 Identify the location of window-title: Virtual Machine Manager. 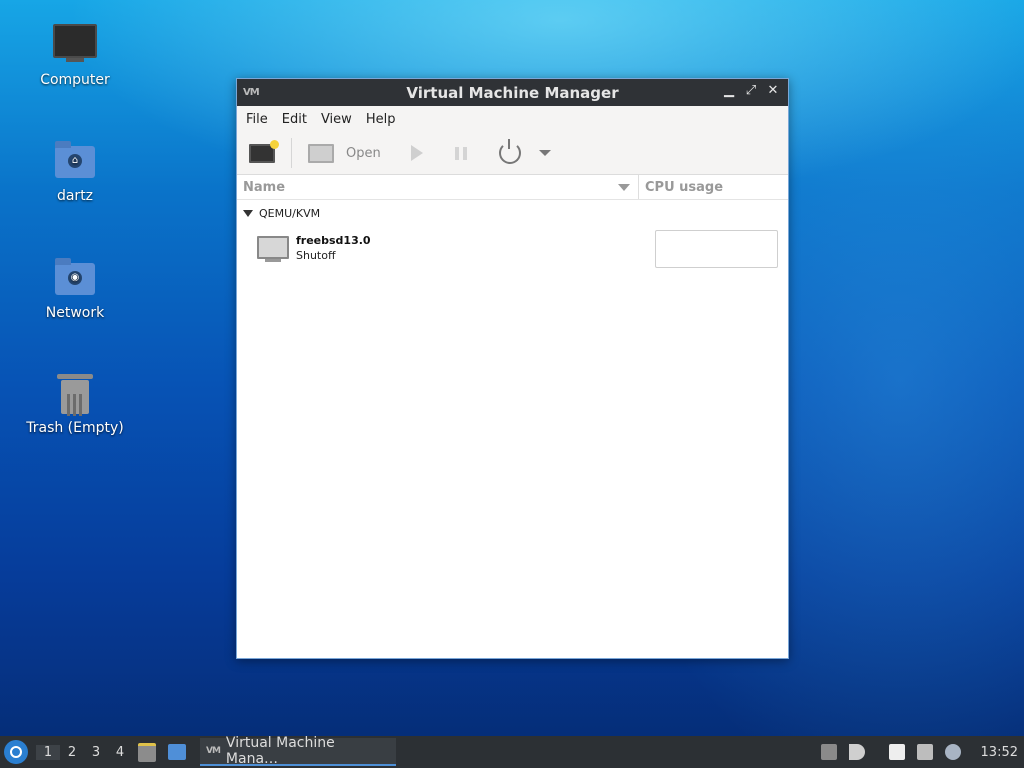
(512, 93).